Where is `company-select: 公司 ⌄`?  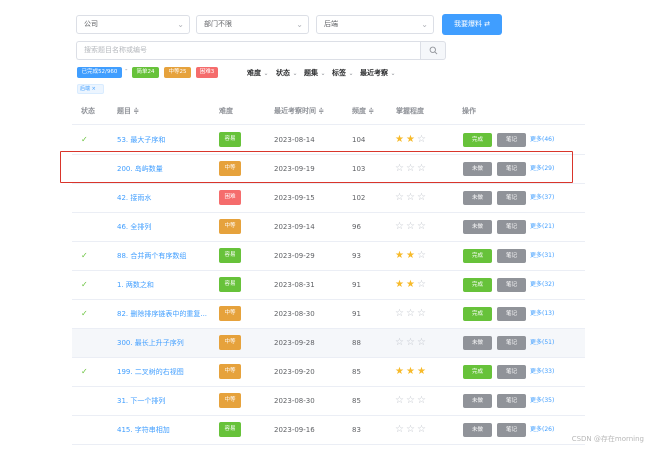
company-select: 公司 ⌄ is located at coordinates (133, 24).